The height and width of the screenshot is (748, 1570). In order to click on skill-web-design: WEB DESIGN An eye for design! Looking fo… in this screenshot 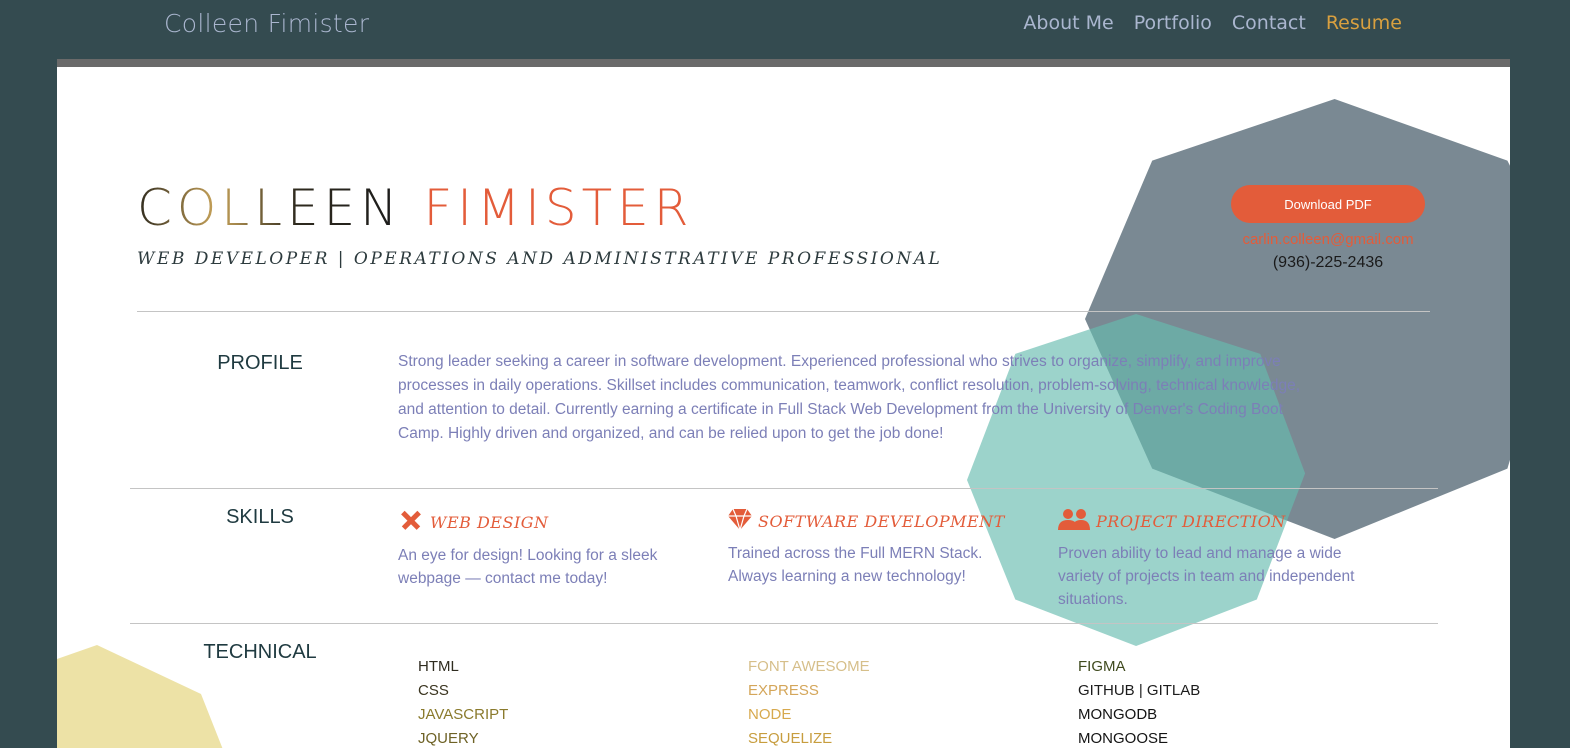, I will do `click(548, 549)`.